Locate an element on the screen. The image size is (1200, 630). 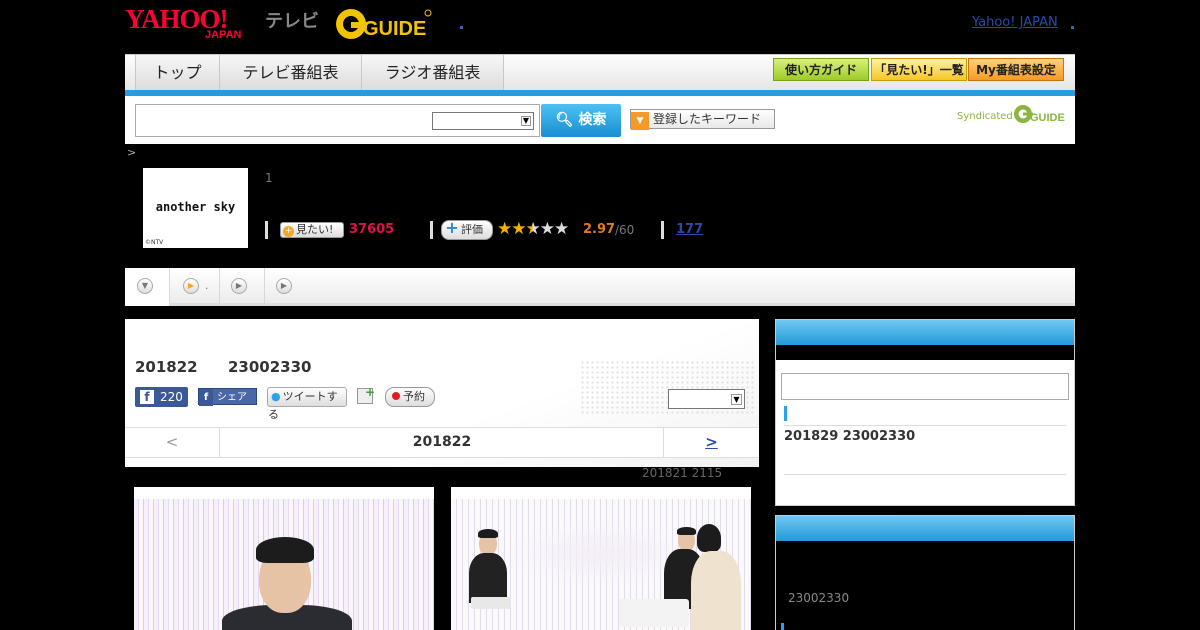
keyword-button-label: 登録したキーワード is located at coordinates (707, 119).